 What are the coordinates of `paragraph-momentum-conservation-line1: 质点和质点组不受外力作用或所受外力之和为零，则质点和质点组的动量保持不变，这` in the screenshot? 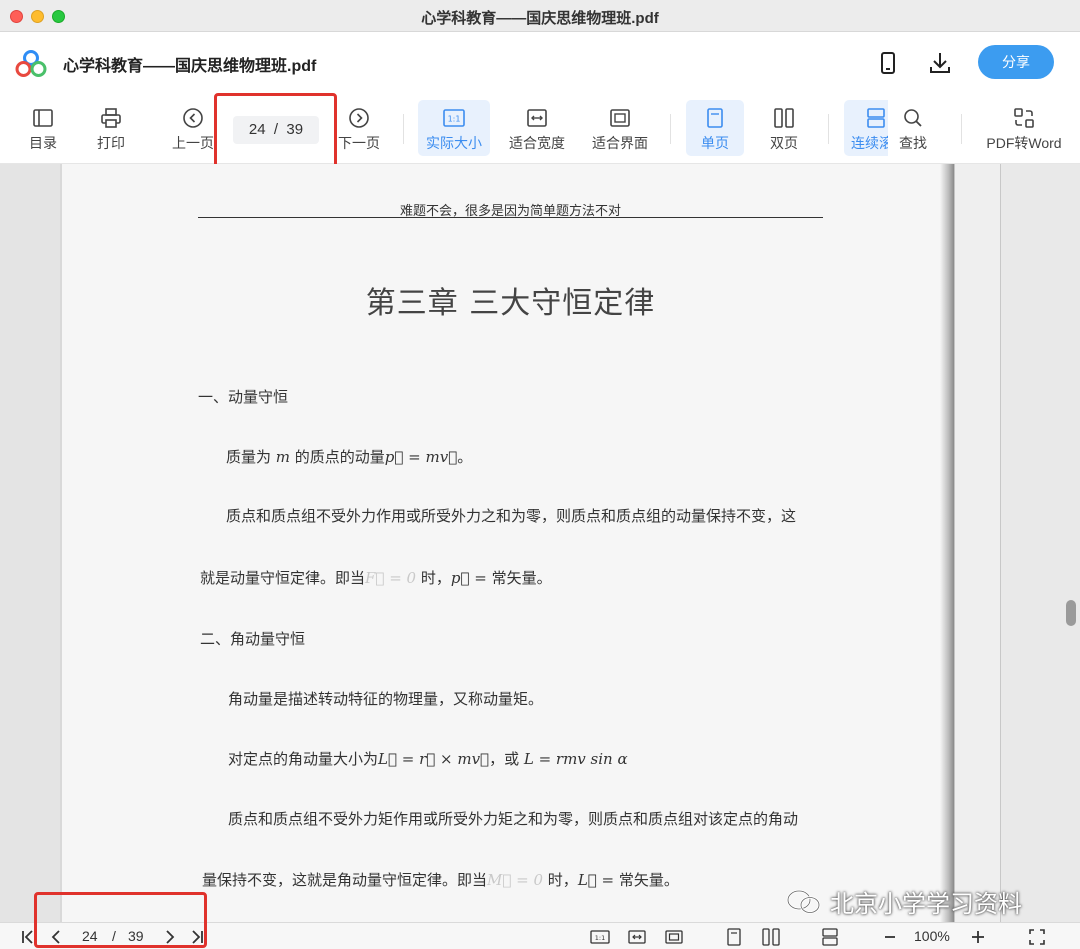 It's located at (511, 516).